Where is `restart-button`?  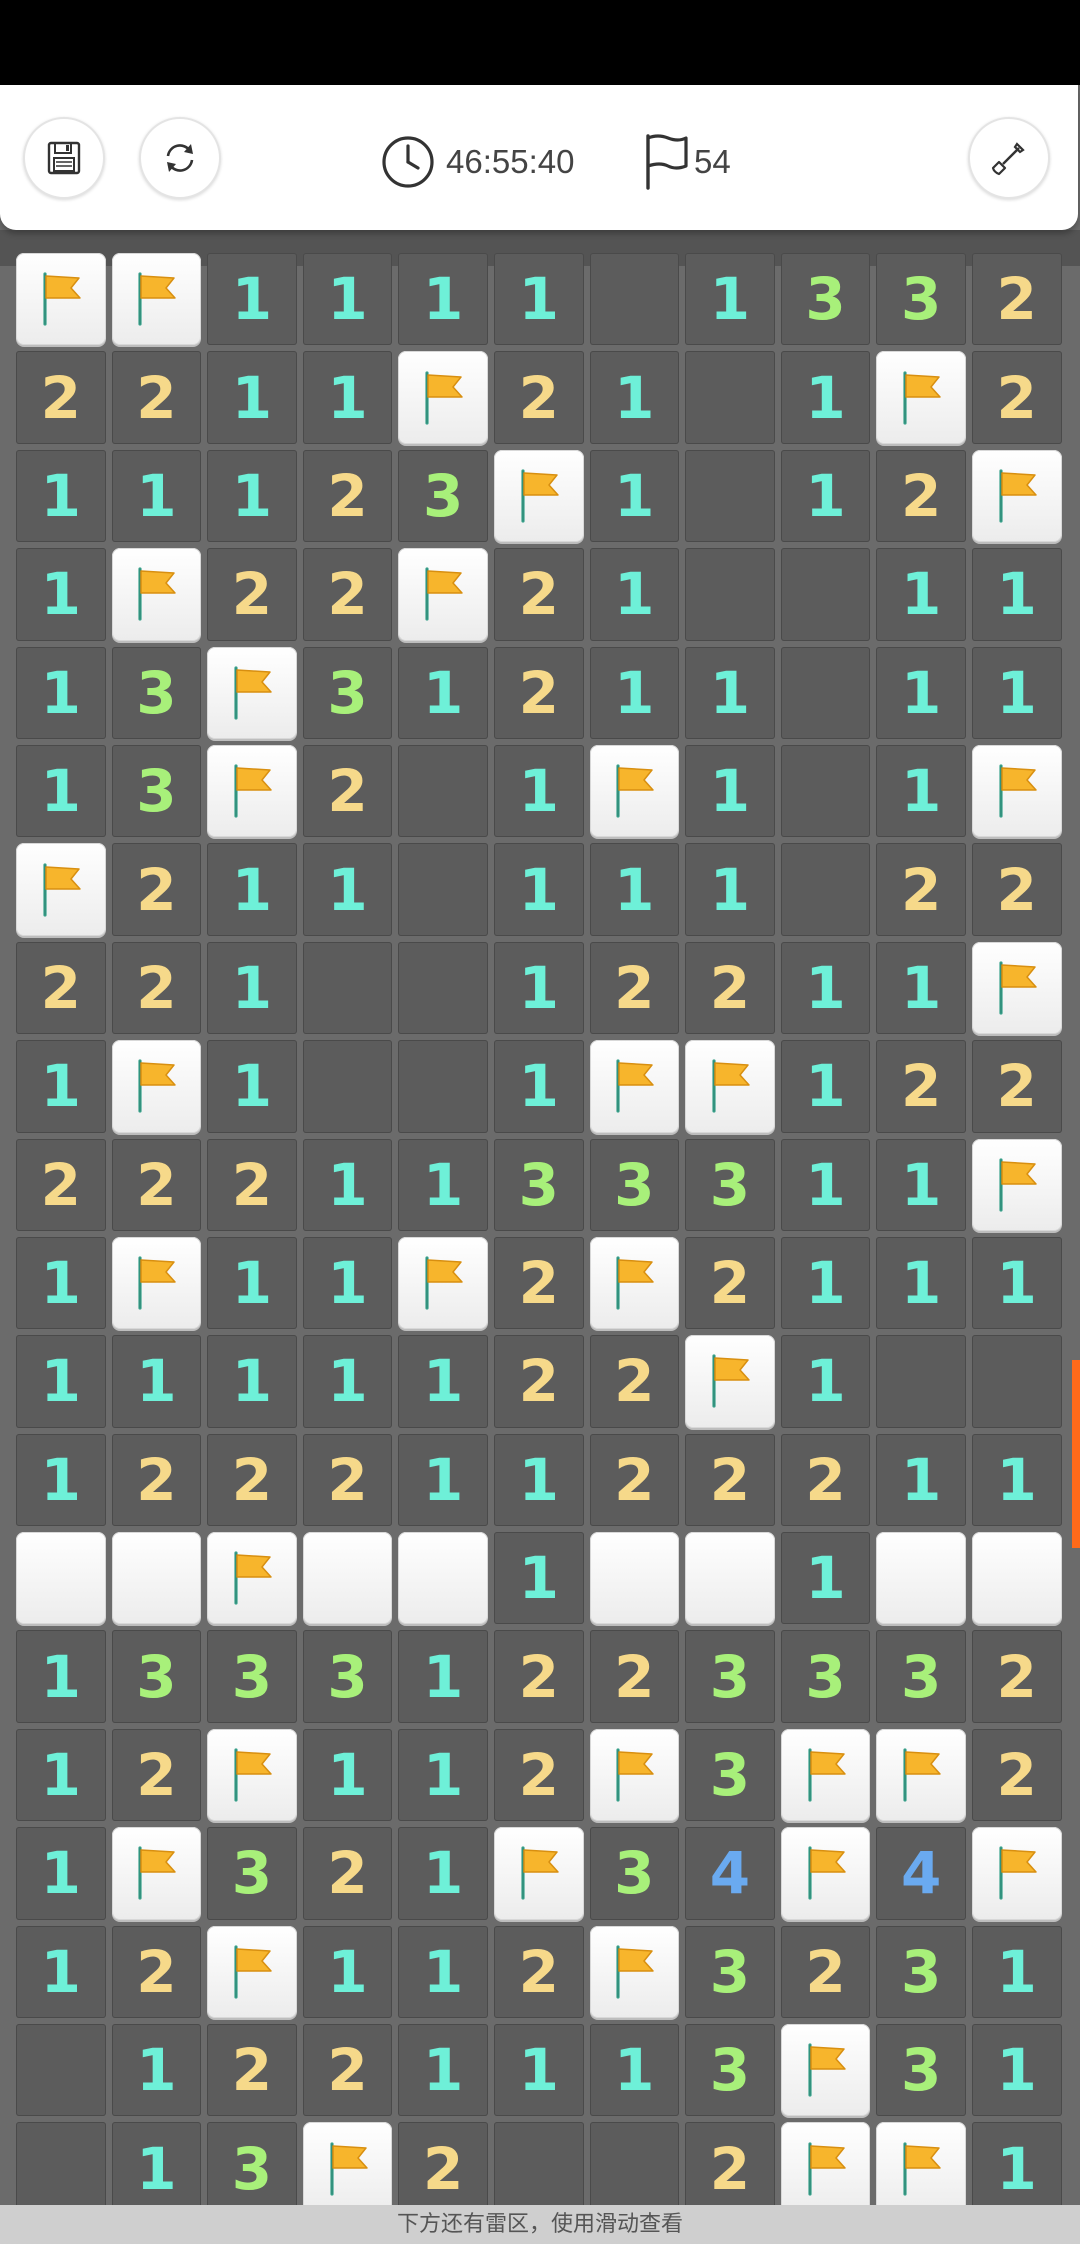
restart-button is located at coordinates (180, 158).